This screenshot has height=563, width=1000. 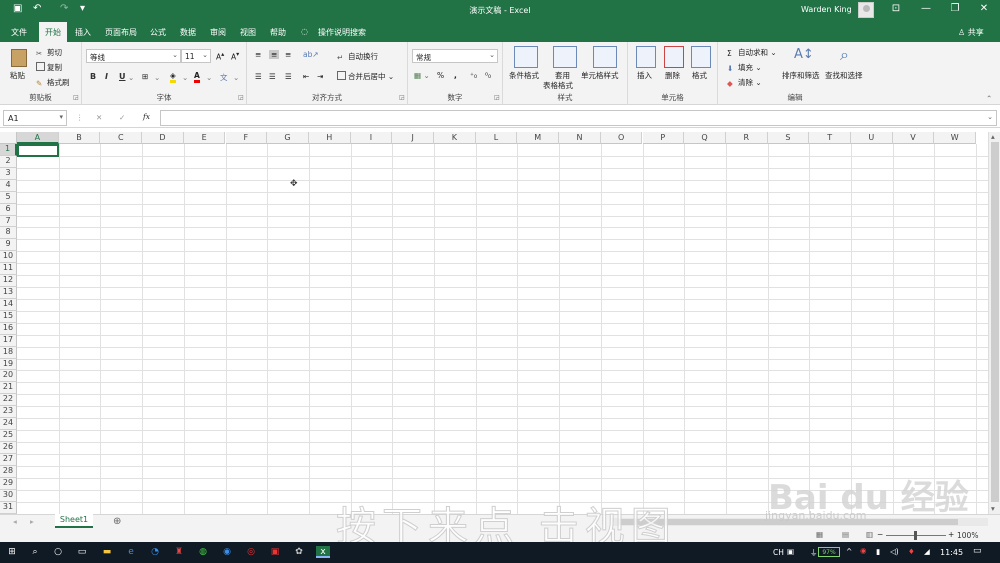 I want to click on row-header-14: 14, so click(x=8, y=304).